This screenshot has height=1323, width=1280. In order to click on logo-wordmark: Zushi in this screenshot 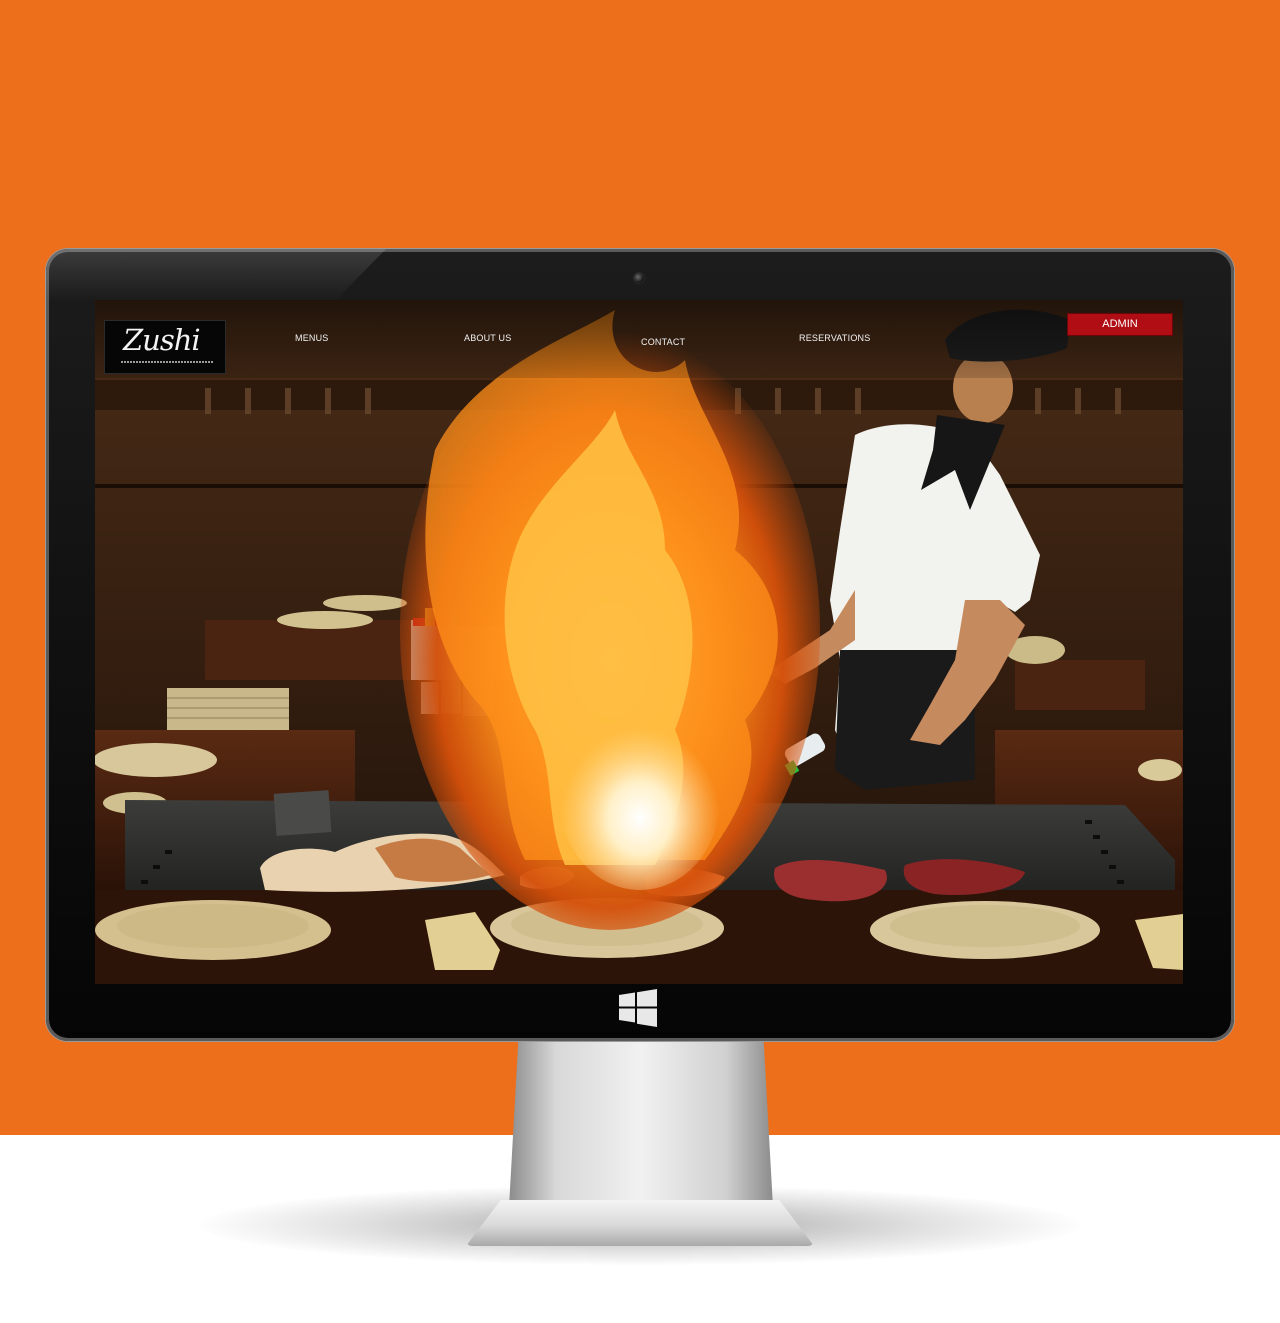, I will do `click(162, 340)`.